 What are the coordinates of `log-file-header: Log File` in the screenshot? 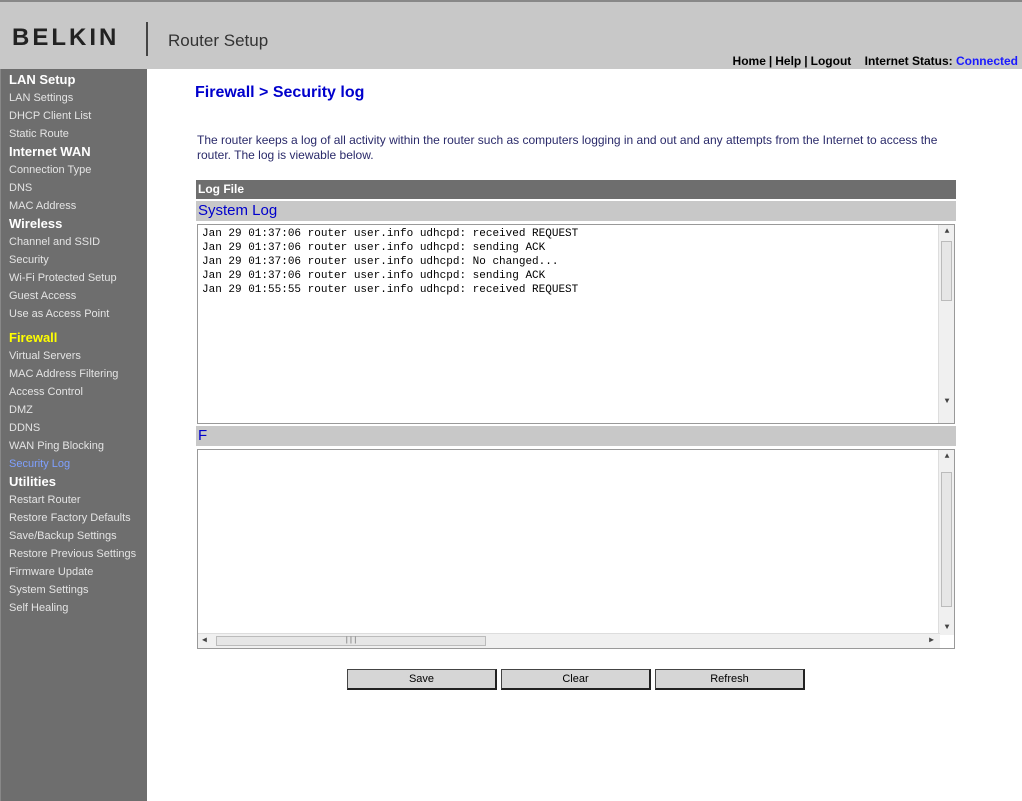 It's located at (576, 189).